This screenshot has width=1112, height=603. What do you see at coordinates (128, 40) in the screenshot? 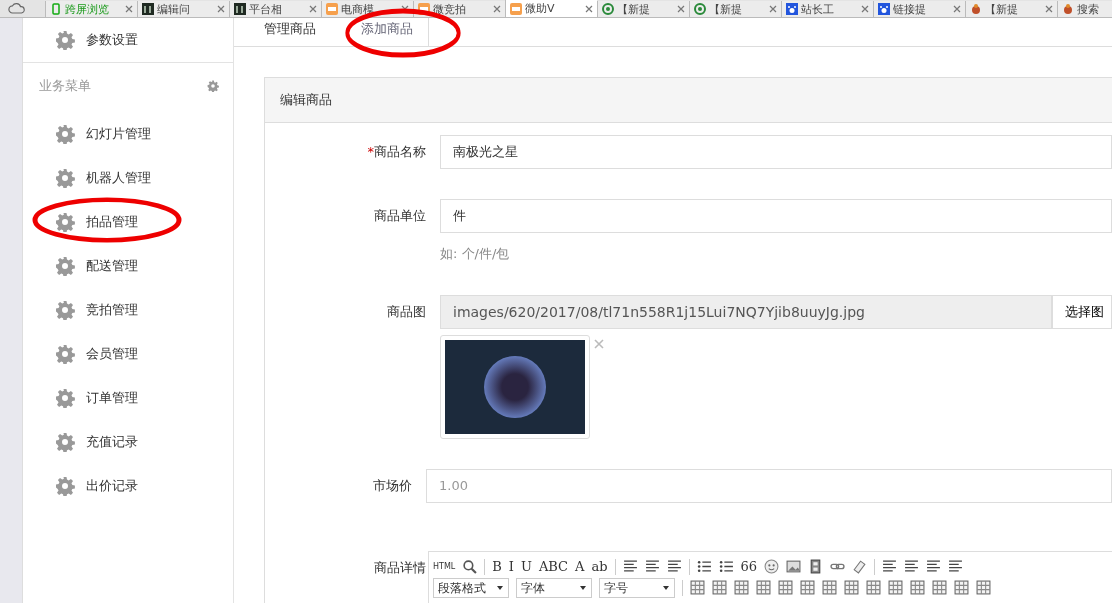
I see `sidebar-item: 参数设置` at bounding box center [128, 40].